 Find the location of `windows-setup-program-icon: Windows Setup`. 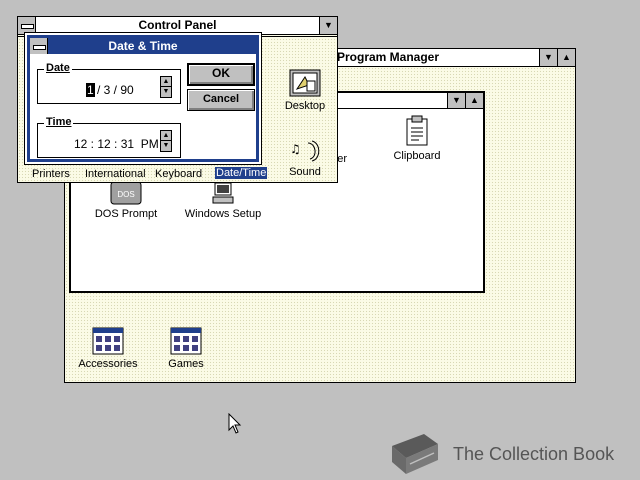

windows-setup-program-icon: Windows Setup is located at coordinates (223, 200).